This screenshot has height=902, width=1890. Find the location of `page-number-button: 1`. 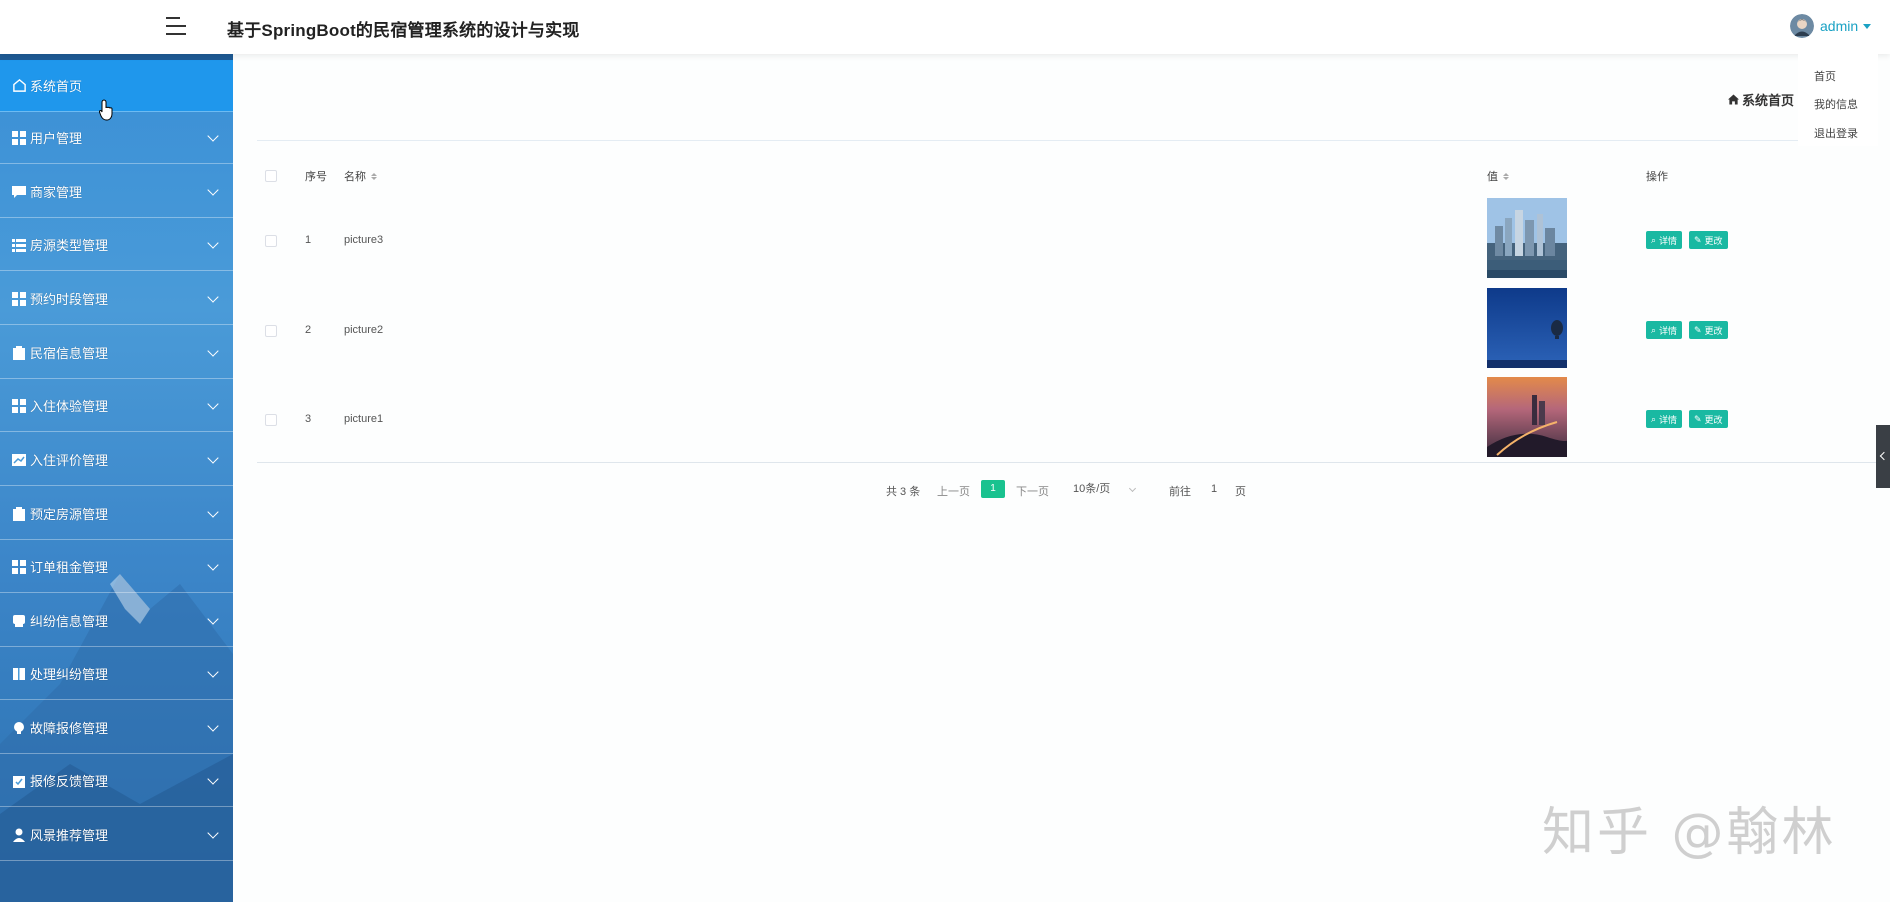

page-number-button: 1 is located at coordinates (993, 489).